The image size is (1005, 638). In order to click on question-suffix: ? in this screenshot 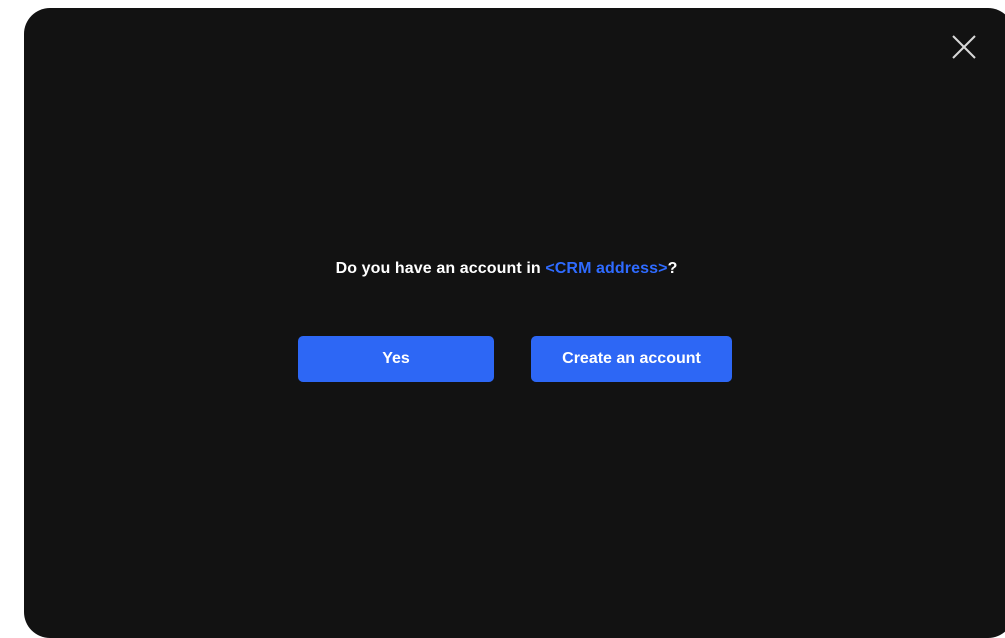, I will do `click(672, 268)`.